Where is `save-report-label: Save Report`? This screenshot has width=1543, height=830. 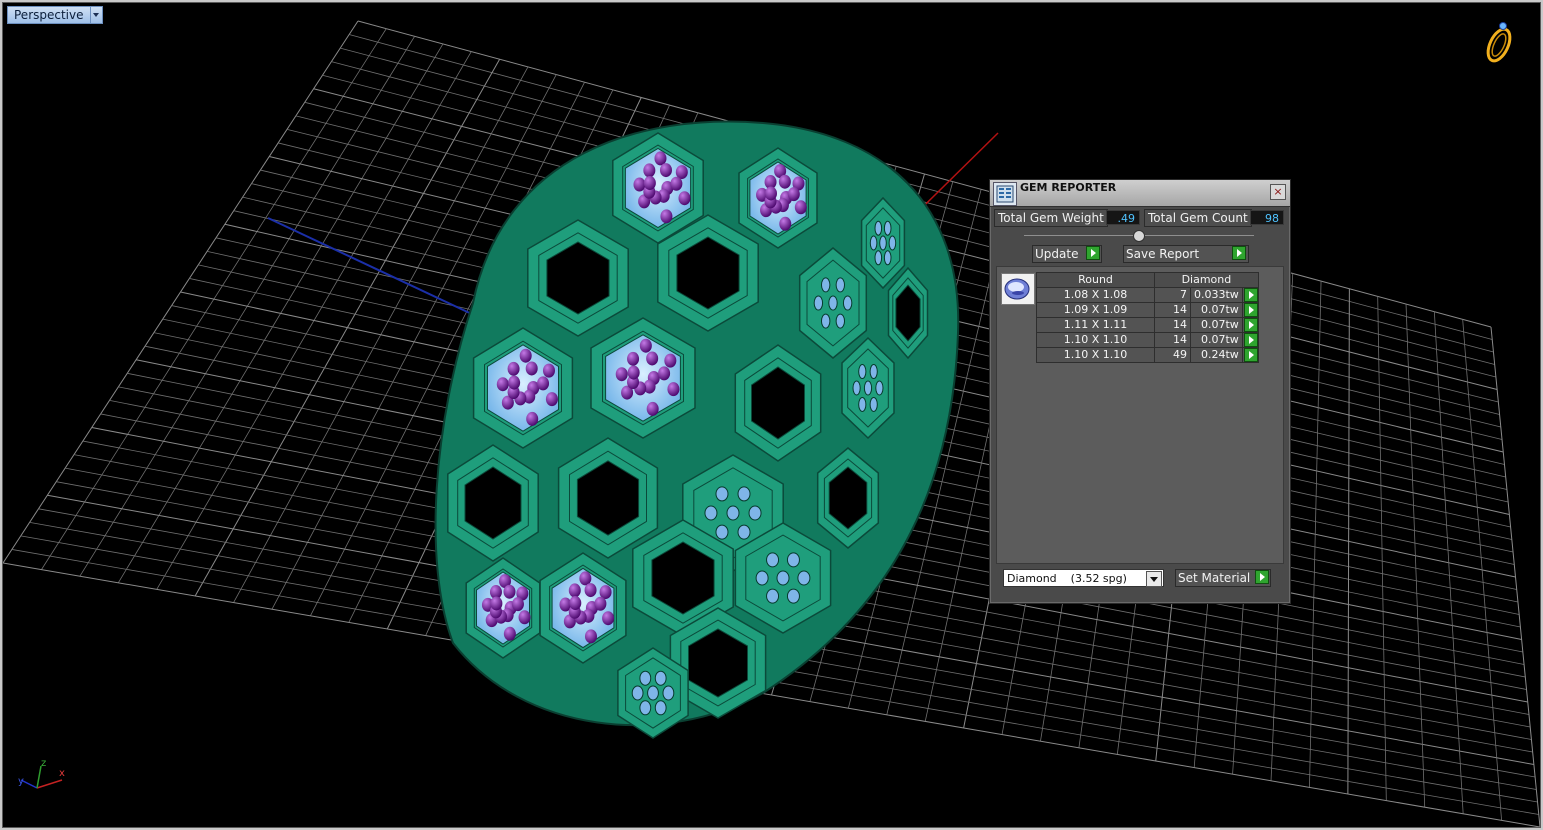 save-report-label: Save Report is located at coordinates (1163, 254).